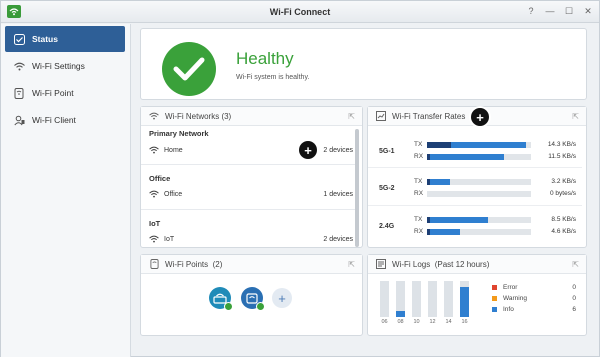 The width and height of the screenshot is (600, 357). I want to click on close-icon: ✕, so click(588, 11).